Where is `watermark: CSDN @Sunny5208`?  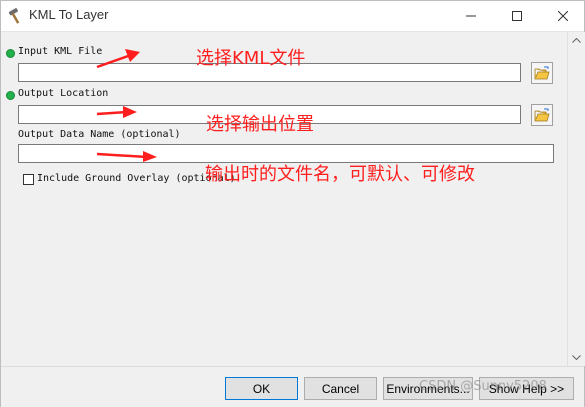
watermark: CSDN @Sunny5208 is located at coordinates (483, 386).